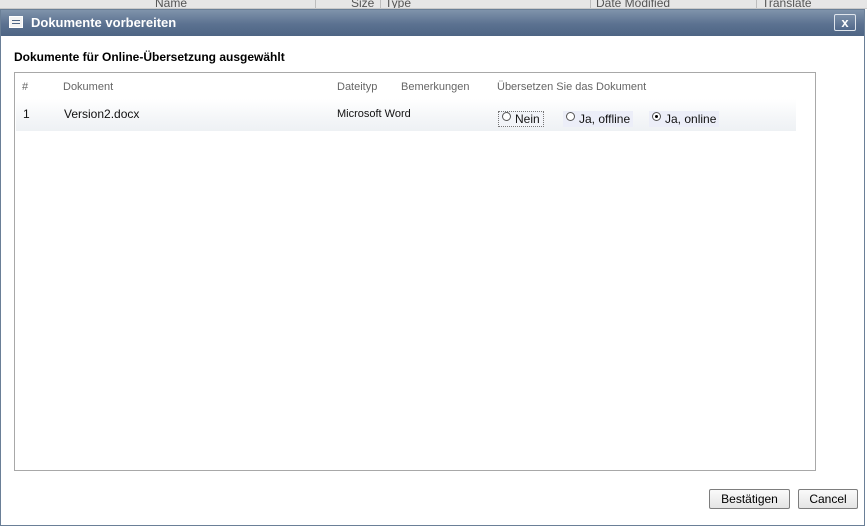  I want to click on header-remarks: Bemerkungen, so click(435, 87).